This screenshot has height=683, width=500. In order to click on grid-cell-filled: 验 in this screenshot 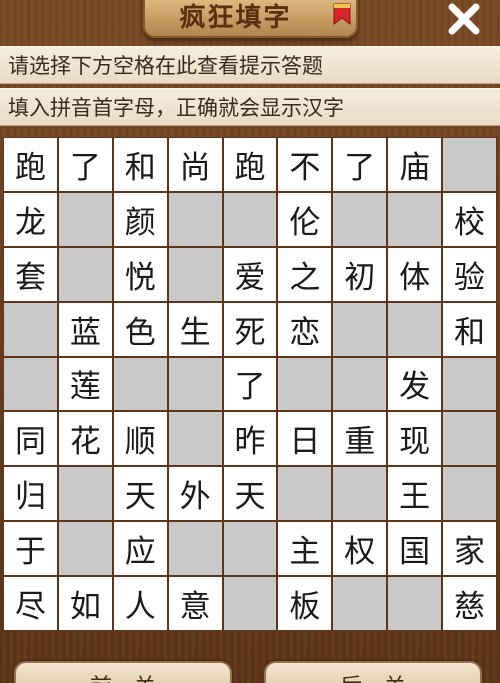, I will do `click(469, 274)`.